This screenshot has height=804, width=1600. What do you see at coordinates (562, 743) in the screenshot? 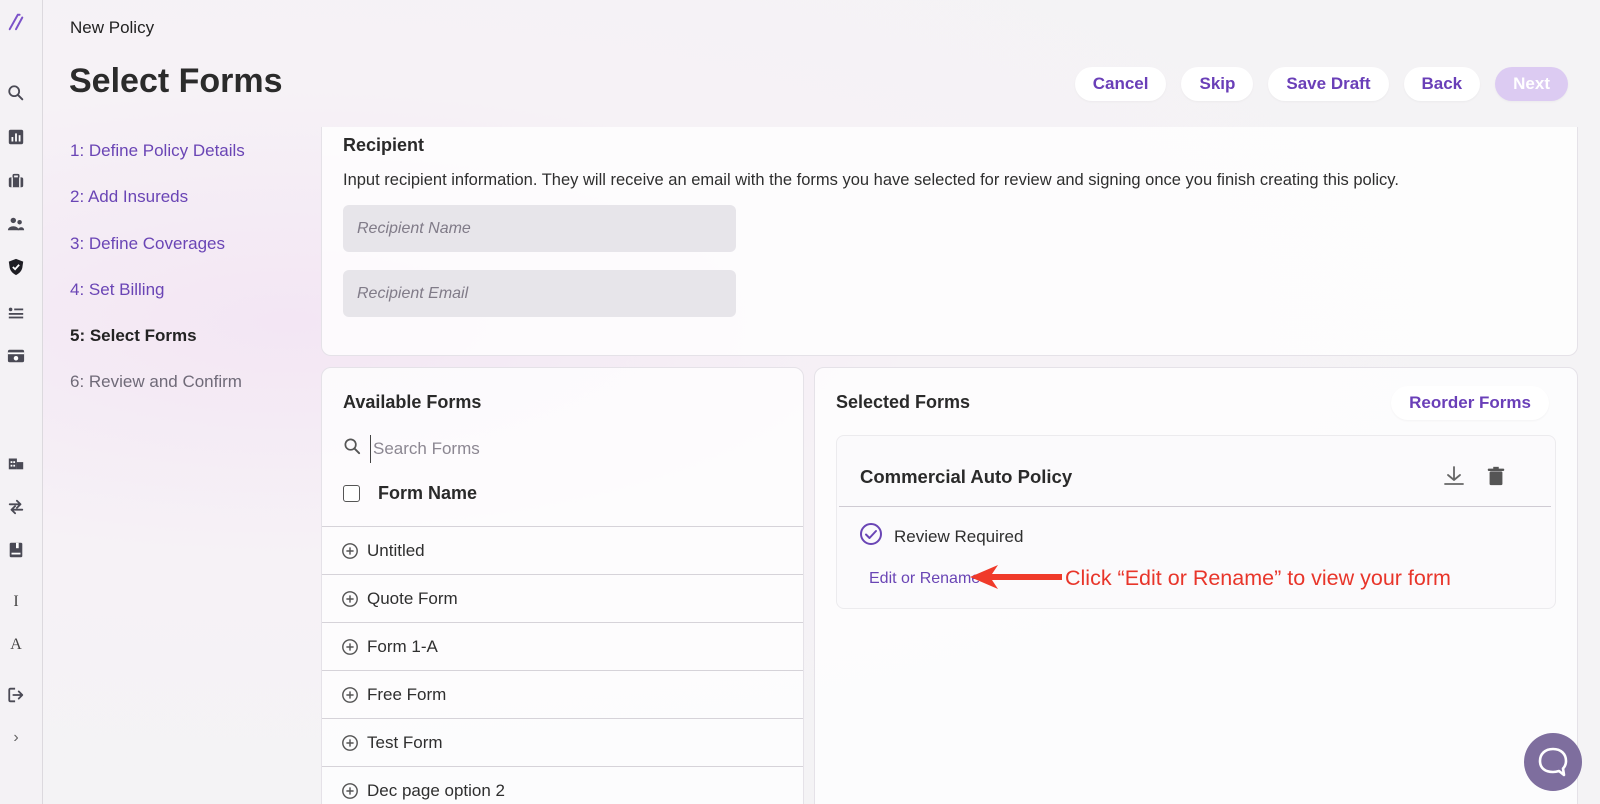
I see `list-item: Test Form` at bounding box center [562, 743].